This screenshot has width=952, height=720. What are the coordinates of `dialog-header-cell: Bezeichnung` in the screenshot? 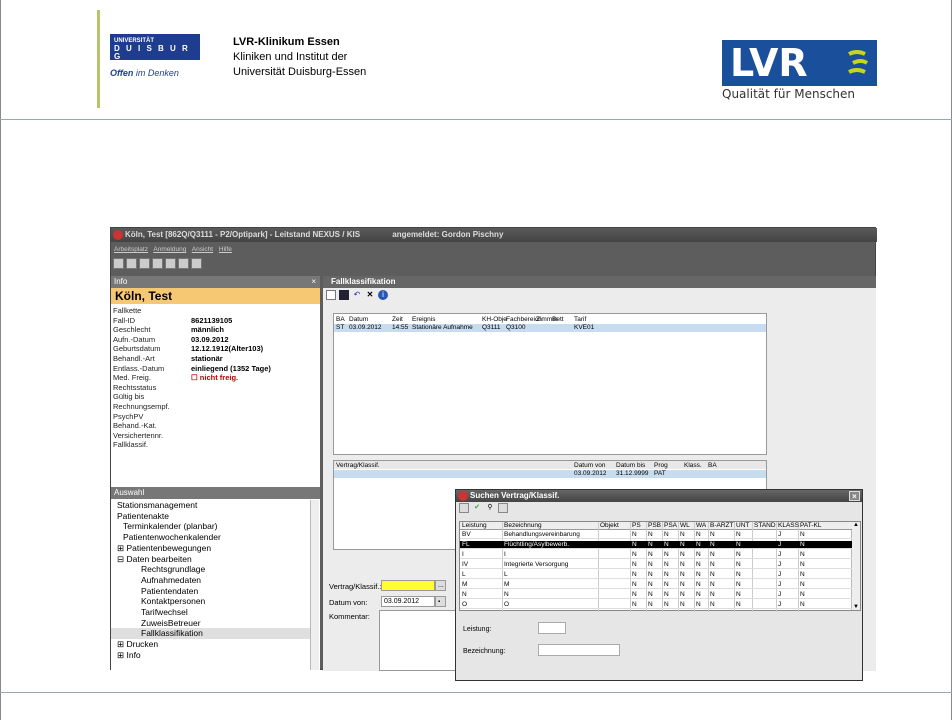 It's located at (523, 525).